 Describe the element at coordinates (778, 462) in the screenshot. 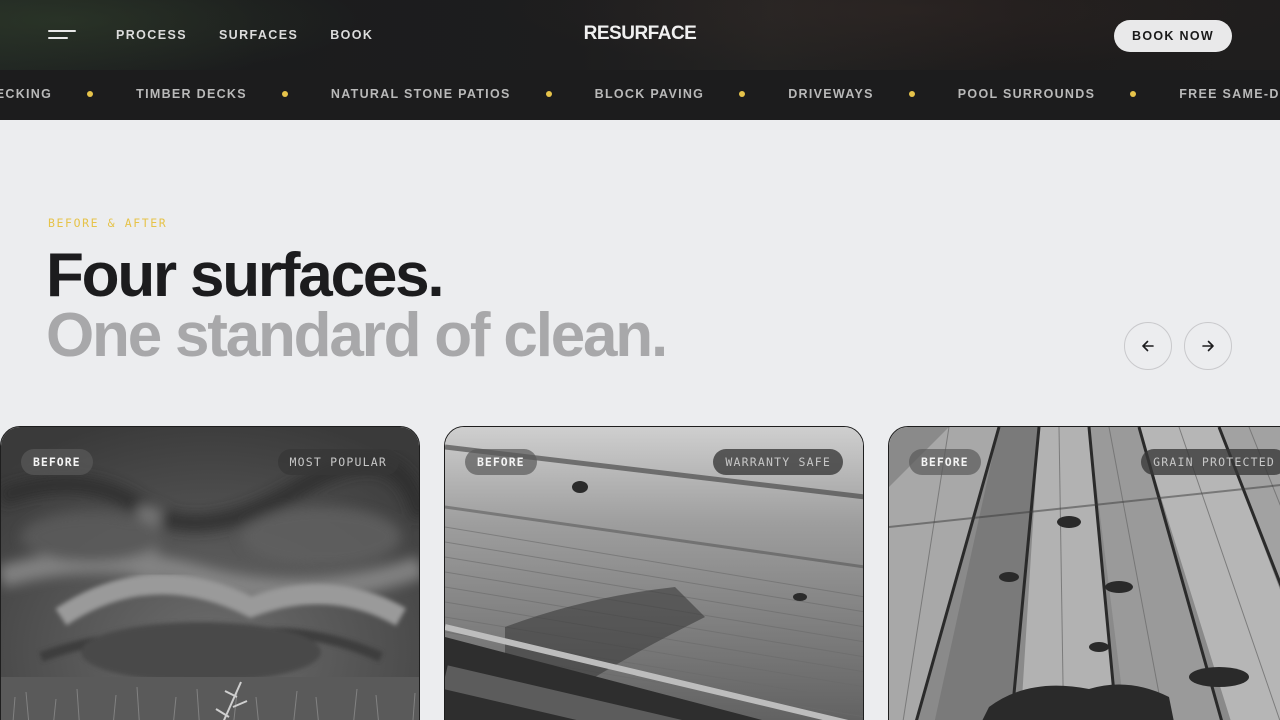

I see `card-tag-badge: WARRANTY SAFE` at that location.